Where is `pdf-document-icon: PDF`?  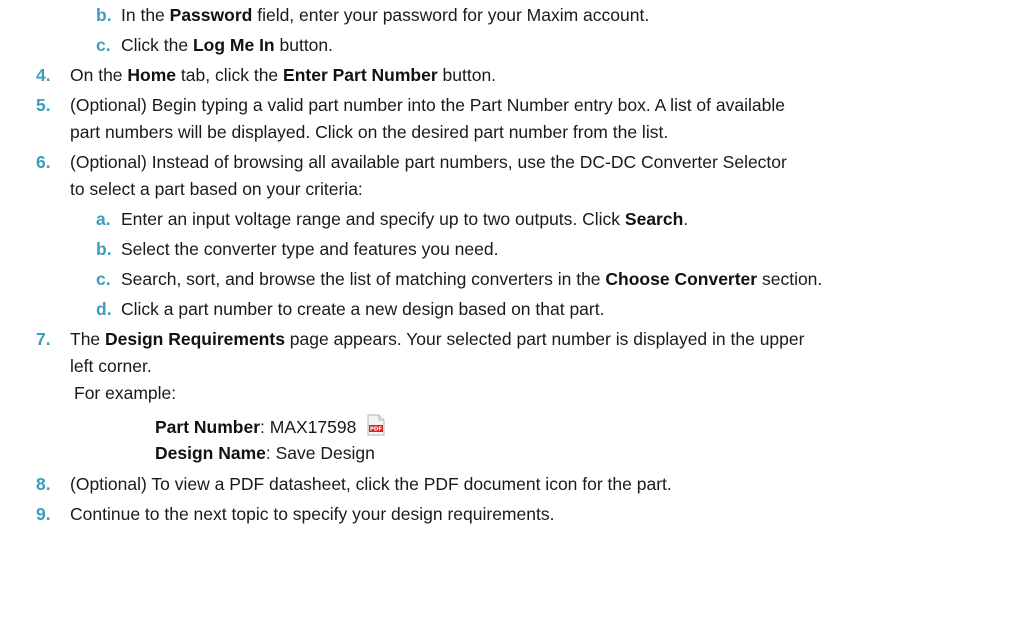
pdf-document-icon: PDF is located at coordinates (376, 425).